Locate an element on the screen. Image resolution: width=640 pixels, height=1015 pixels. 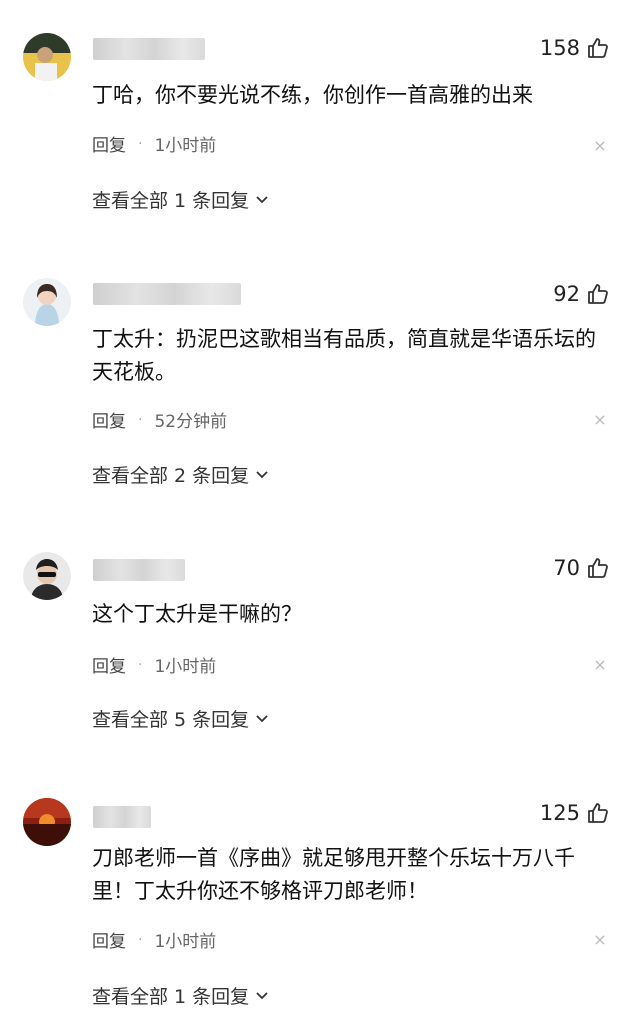
like-button: 70 is located at coordinates (581, 568).